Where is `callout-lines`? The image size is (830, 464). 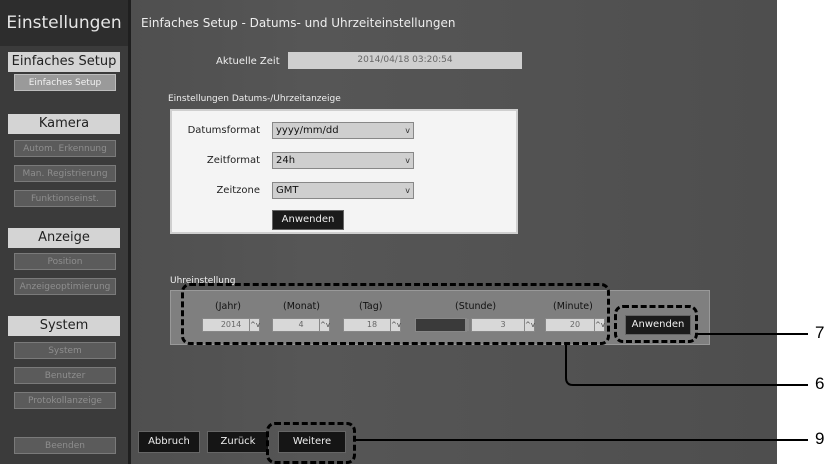
callout-lines is located at coordinates (582, 387).